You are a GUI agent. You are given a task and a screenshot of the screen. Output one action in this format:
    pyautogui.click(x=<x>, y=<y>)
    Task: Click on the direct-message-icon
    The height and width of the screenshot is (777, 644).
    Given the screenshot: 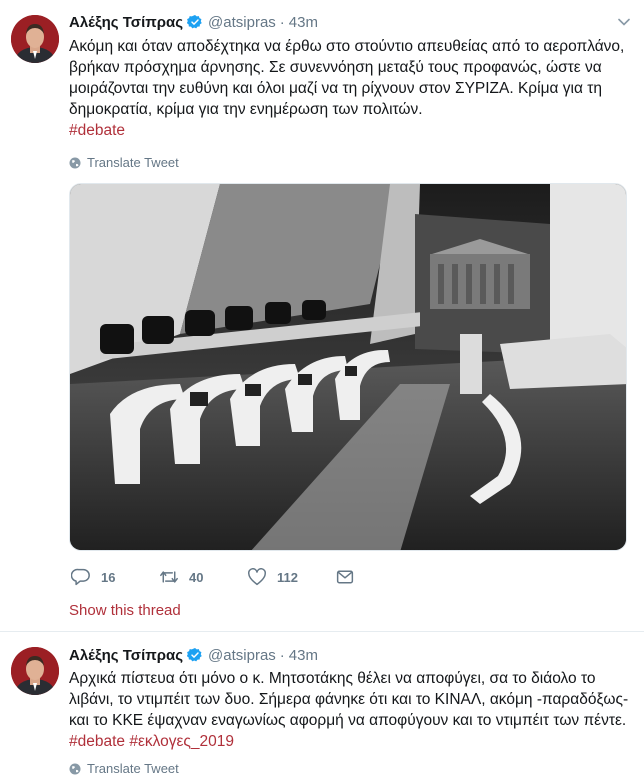 What is the action you would take?
    pyautogui.click(x=345, y=577)
    